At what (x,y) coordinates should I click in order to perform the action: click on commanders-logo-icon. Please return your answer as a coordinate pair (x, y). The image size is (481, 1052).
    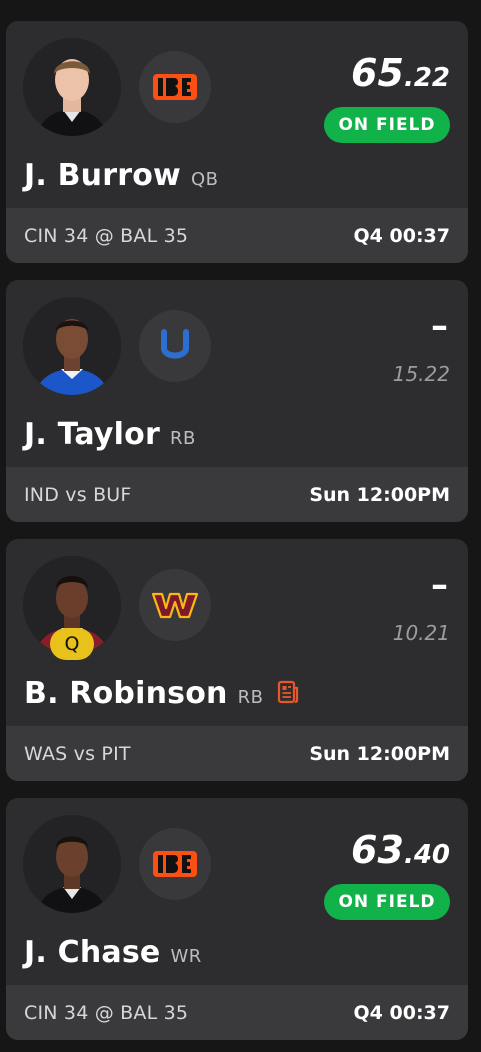
    Looking at the image, I should click on (175, 605).